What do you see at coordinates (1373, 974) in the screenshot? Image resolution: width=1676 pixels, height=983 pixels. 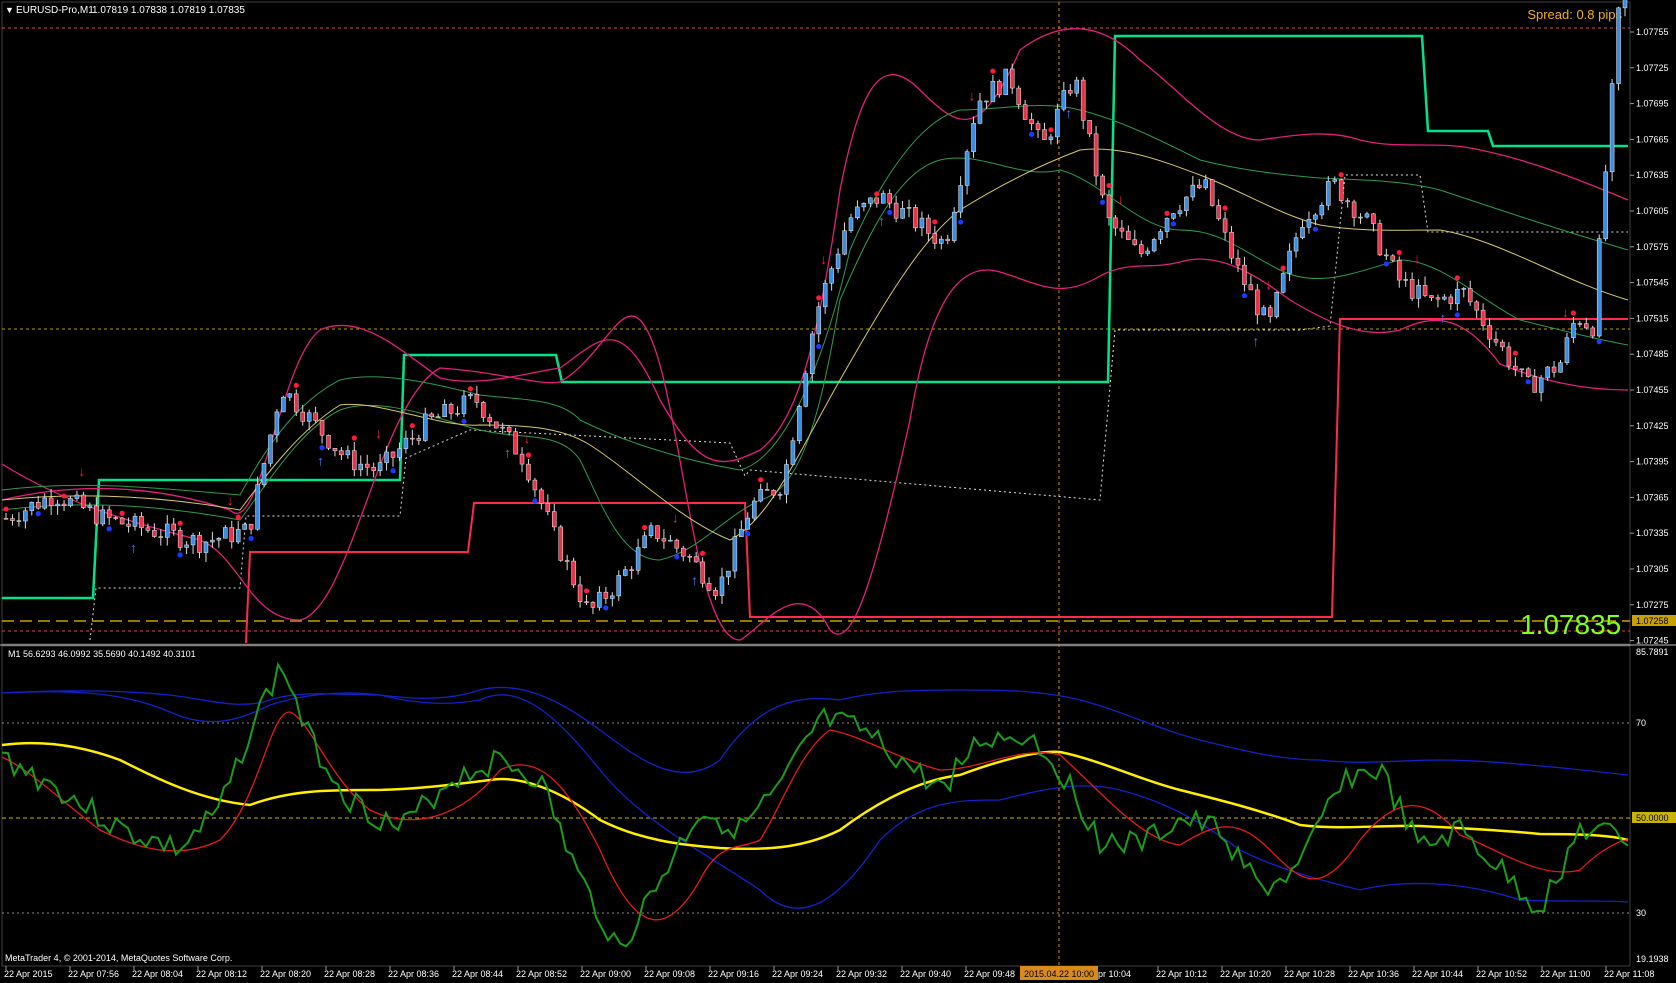 I see `time-tick-label: 22 Apr 10:36` at bounding box center [1373, 974].